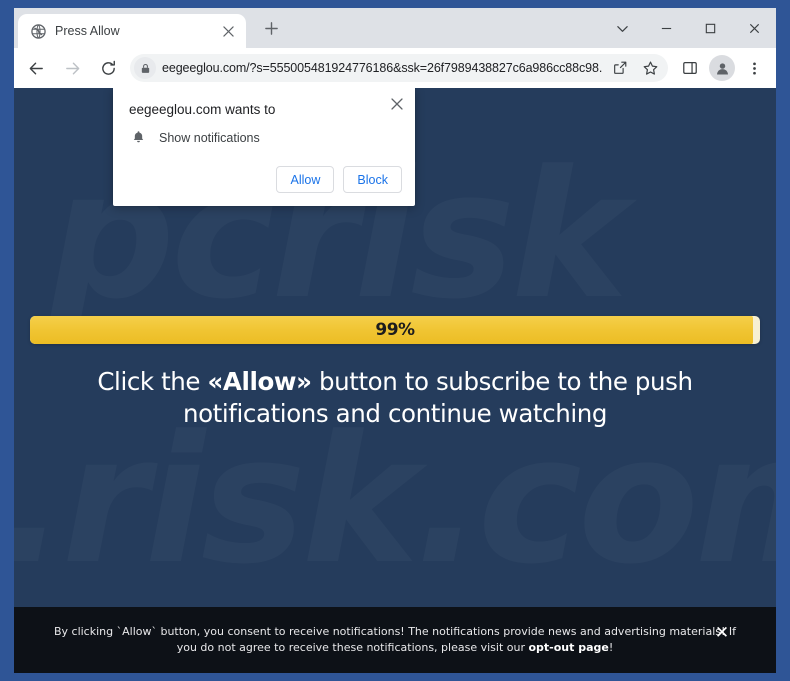 This screenshot has height=681, width=790. What do you see at coordinates (87, 31) in the screenshot?
I see `tab-title: Press Allow` at bounding box center [87, 31].